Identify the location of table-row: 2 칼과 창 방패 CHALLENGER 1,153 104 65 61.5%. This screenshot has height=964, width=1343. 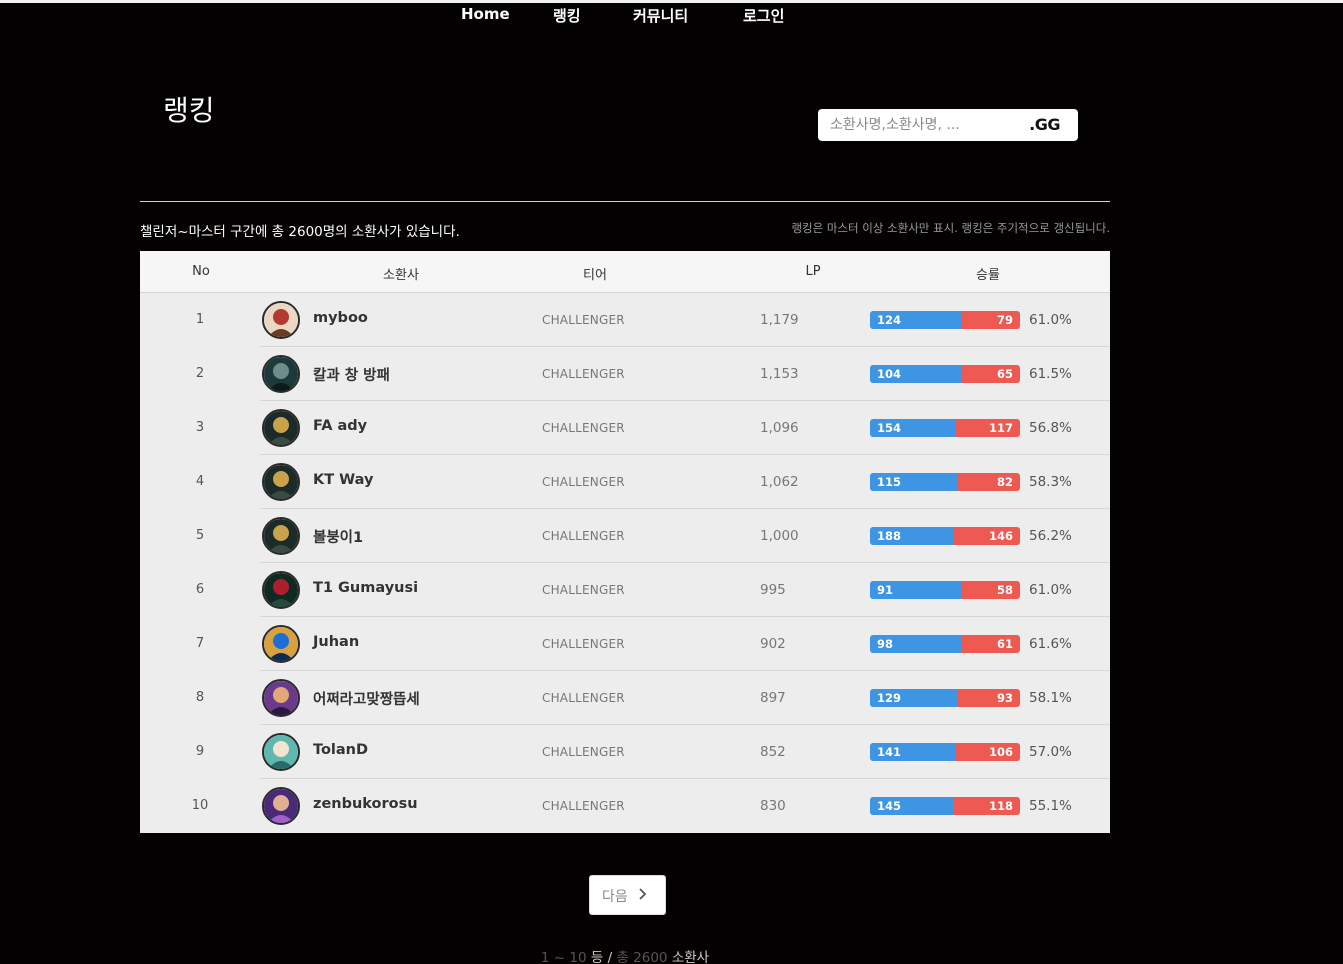
(625, 374).